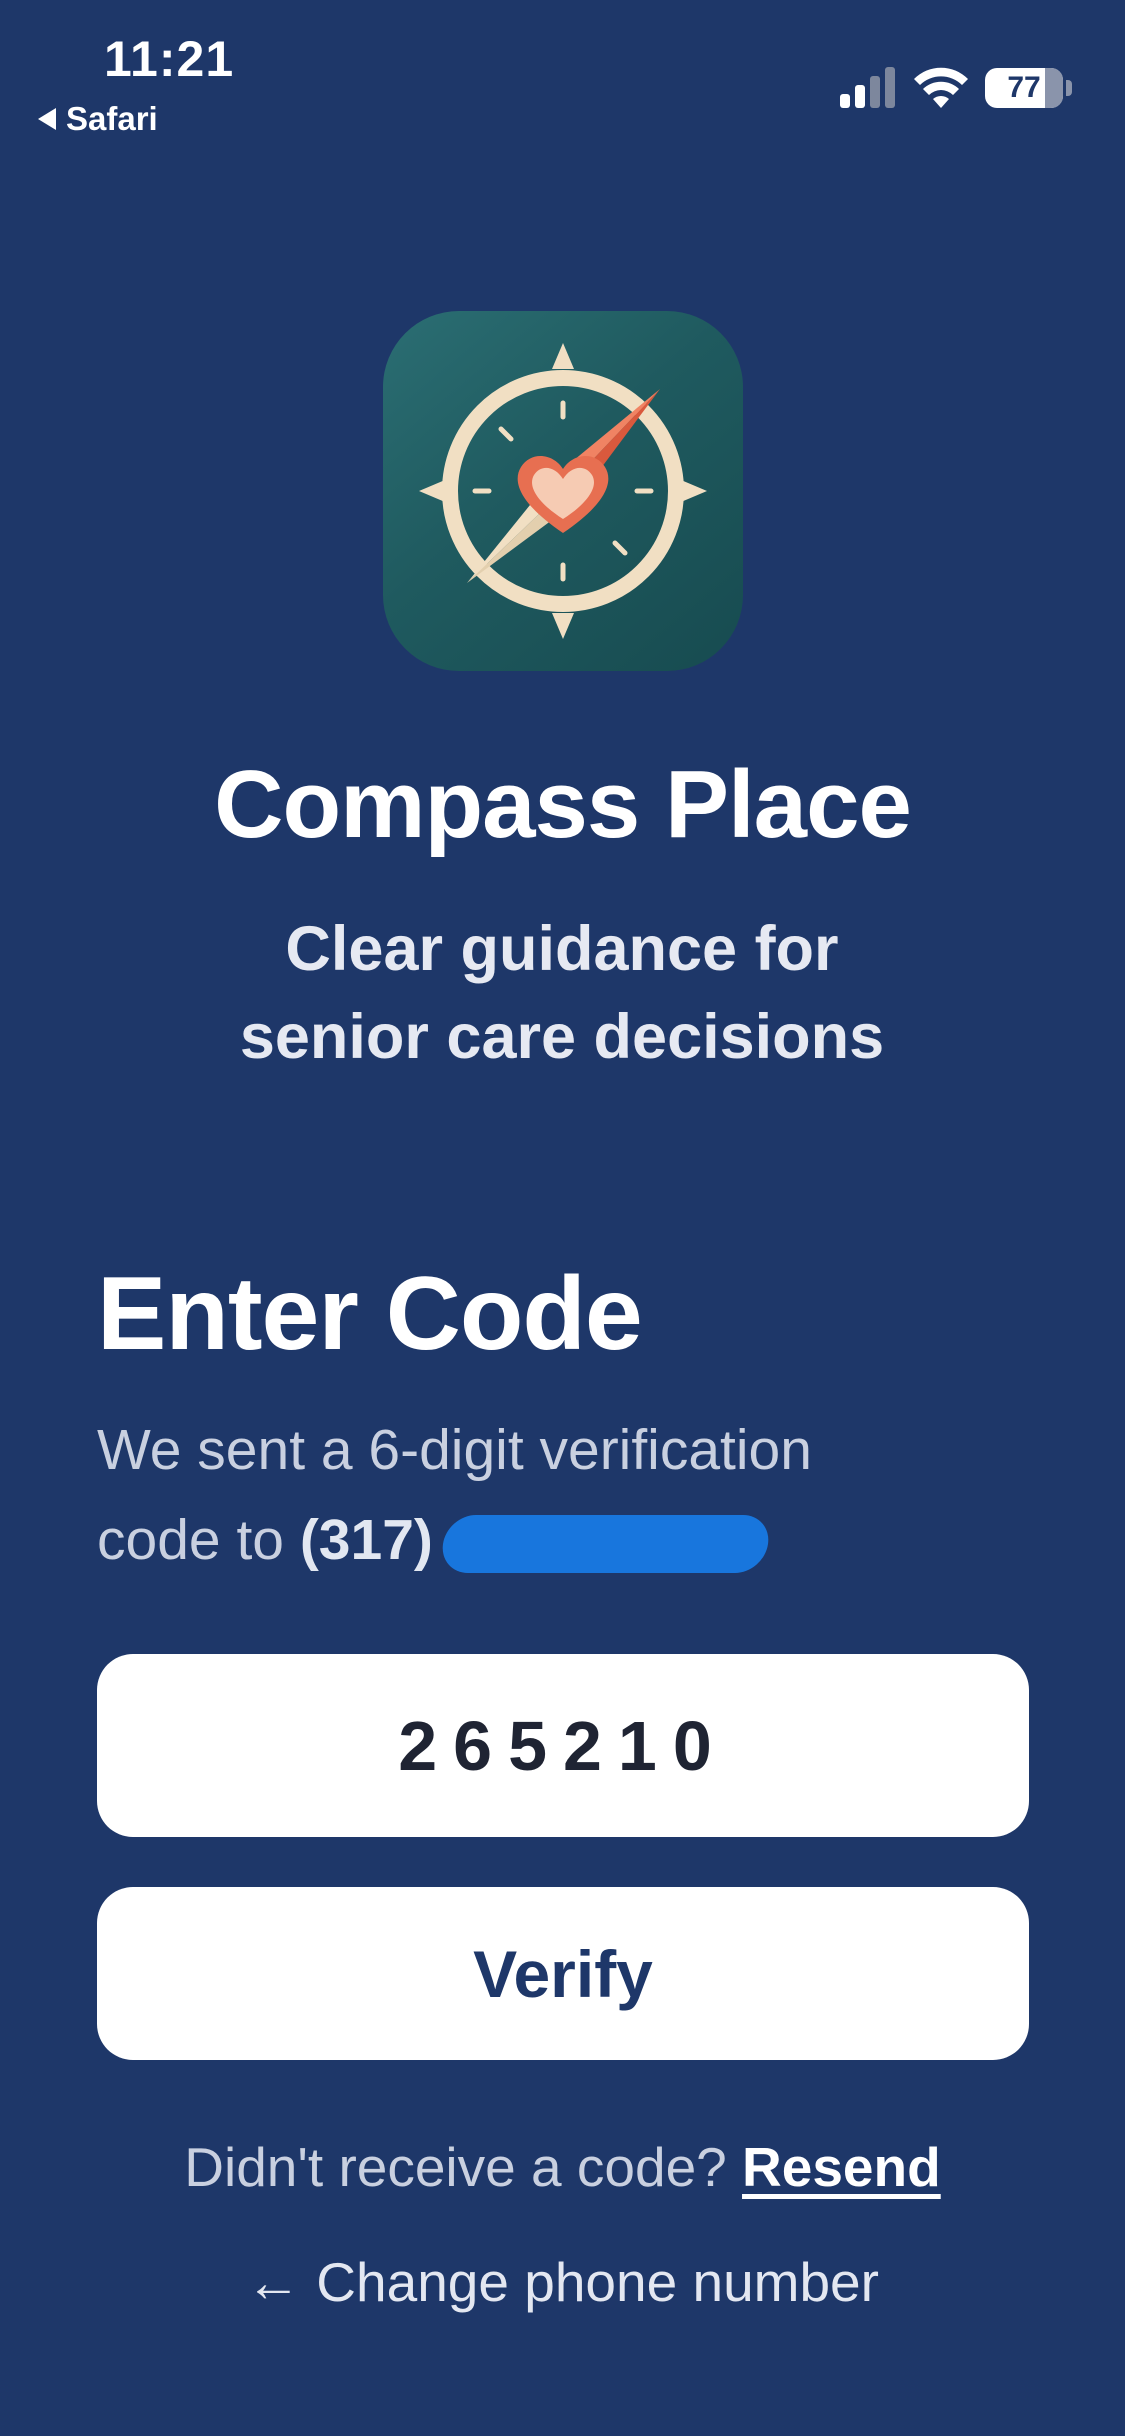 The width and height of the screenshot is (1125, 2436). I want to click on battery-tip, so click(1069, 88).